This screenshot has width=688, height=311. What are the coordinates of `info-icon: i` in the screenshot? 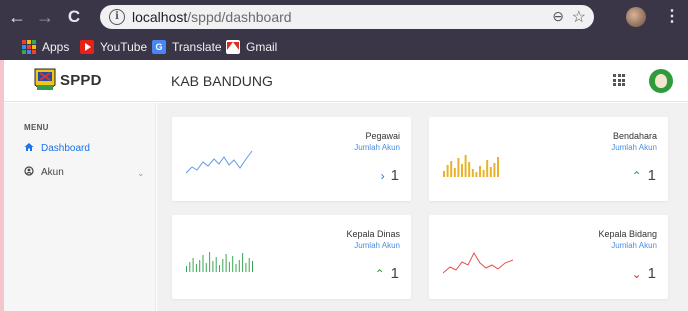 It's located at (117, 17).